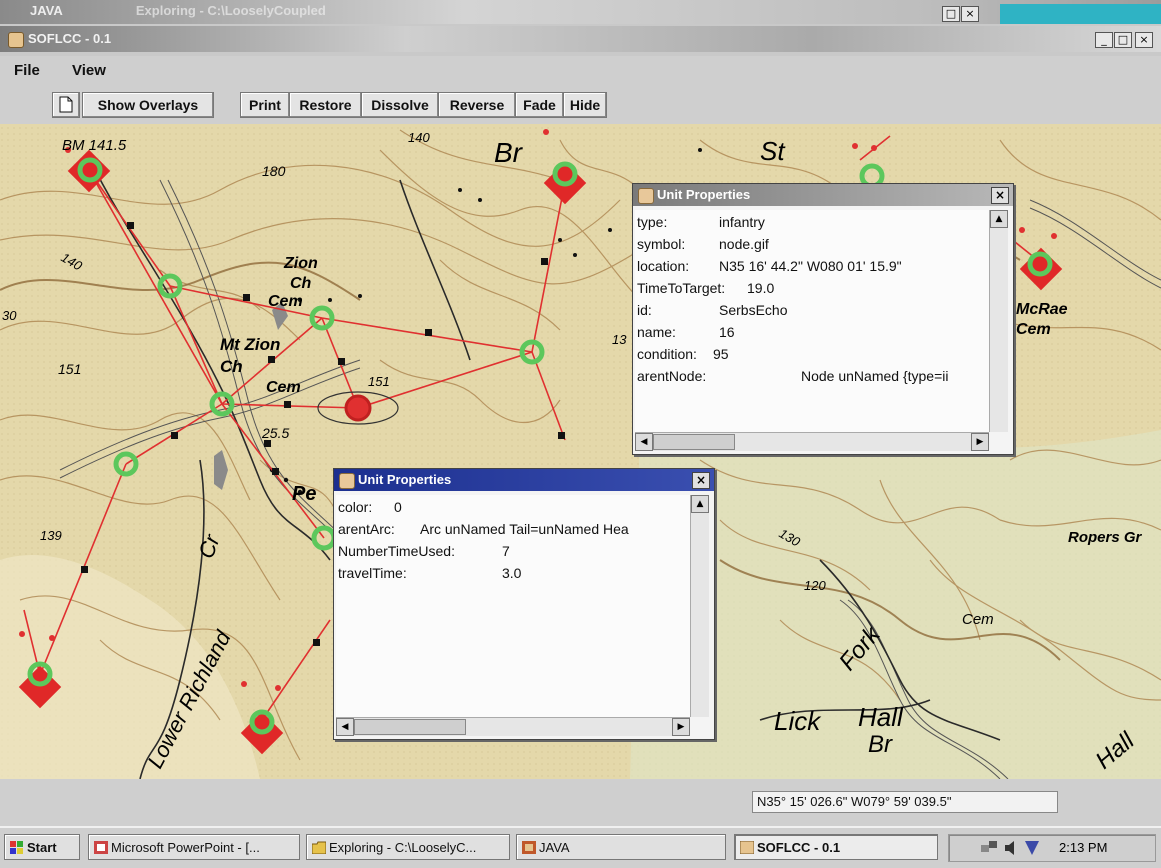  What do you see at coordinates (358, 408) in the screenshot?
I see `selected-node` at bounding box center [358, 408].